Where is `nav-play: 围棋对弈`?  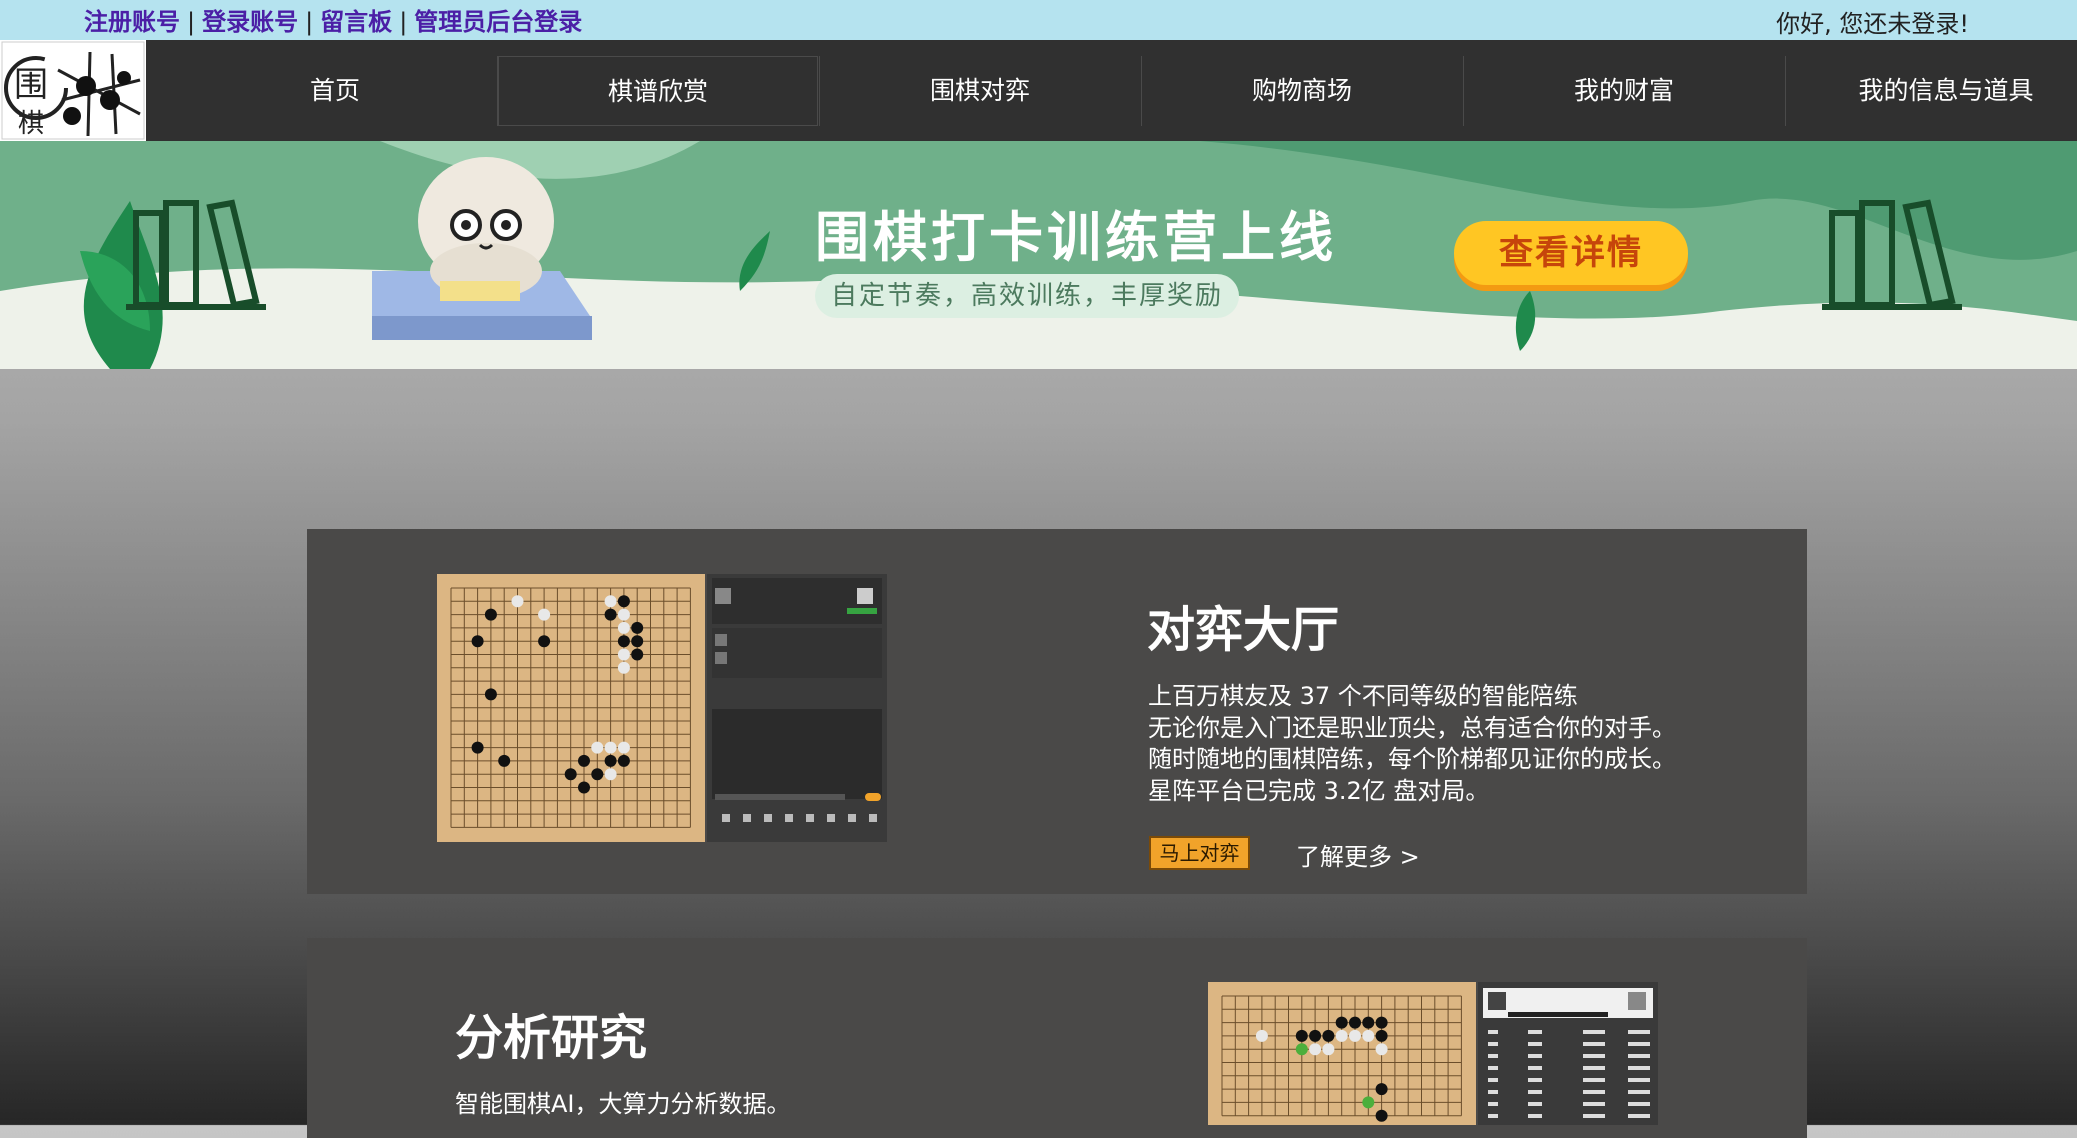
nav-play: 围棋对弈 is located at coordinates (980, 91).